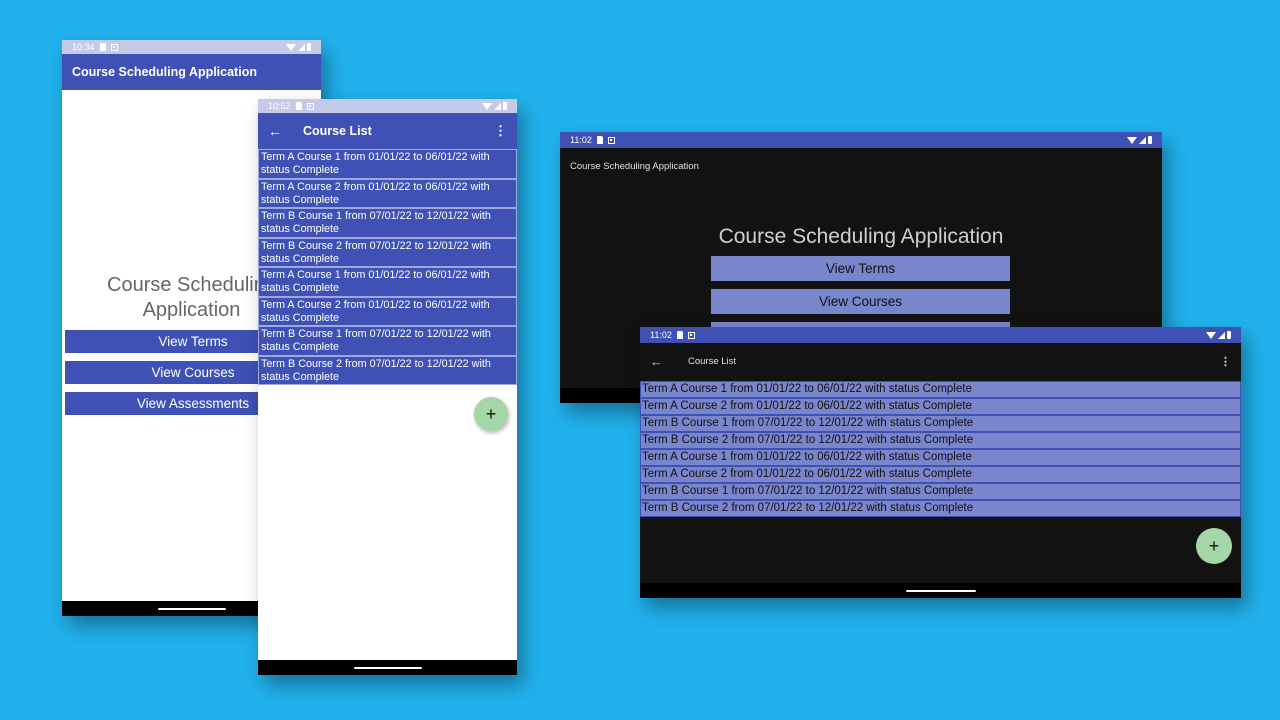 The height and width of the screenshot is (720, 1280). I want to click on status-bar: 10:52, so click(387, 106).